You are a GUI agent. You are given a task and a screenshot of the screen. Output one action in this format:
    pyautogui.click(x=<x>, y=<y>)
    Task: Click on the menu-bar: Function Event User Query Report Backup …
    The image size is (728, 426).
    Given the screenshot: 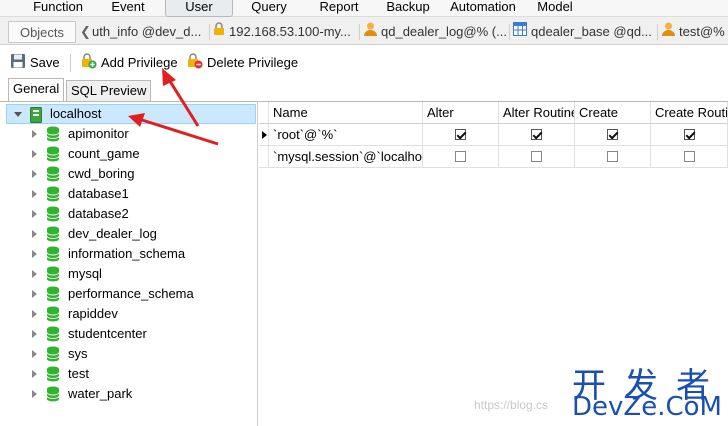 What is the action you would take?
    pyautogui.click(x=364, y=8)
    